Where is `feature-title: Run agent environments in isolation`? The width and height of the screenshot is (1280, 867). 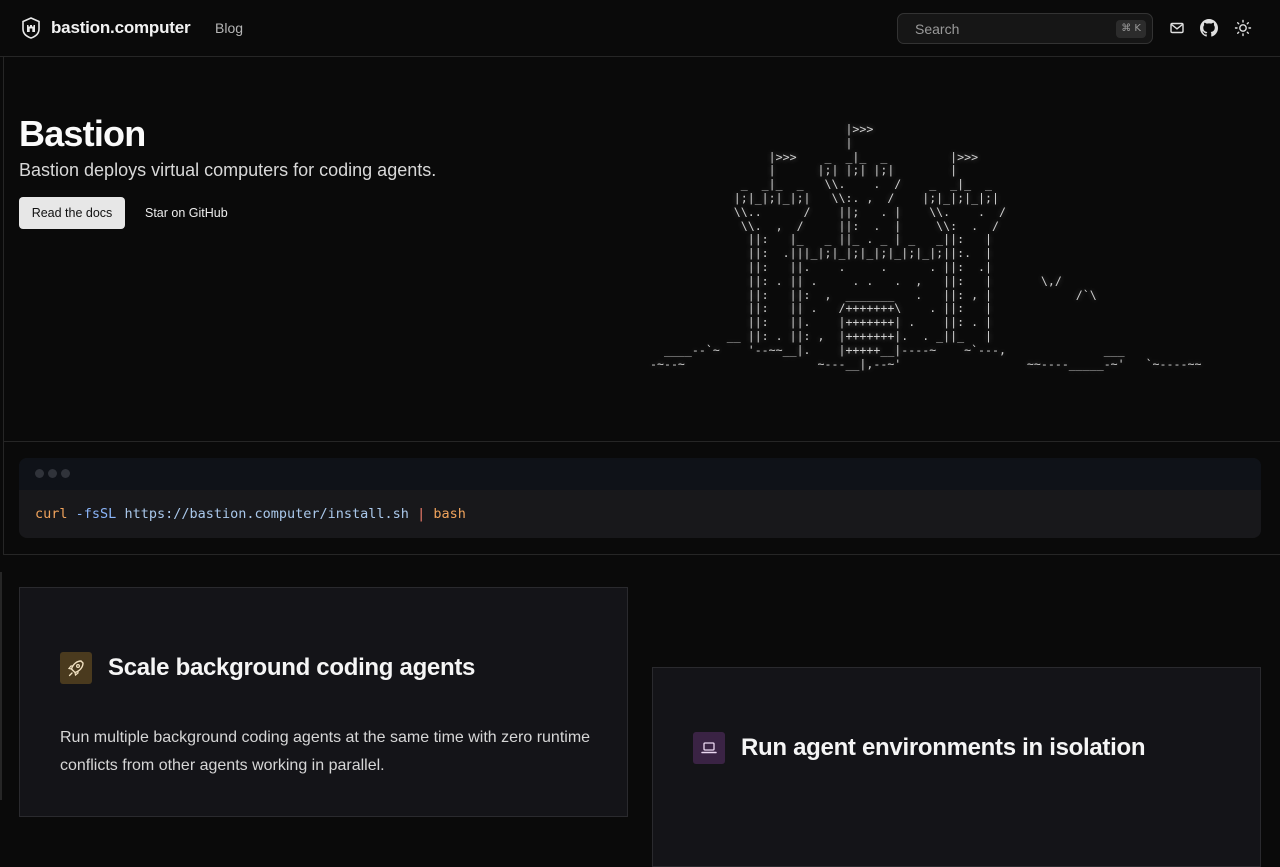
feature-title: Run agent environments in isolation is located at coordinates (943, 747).